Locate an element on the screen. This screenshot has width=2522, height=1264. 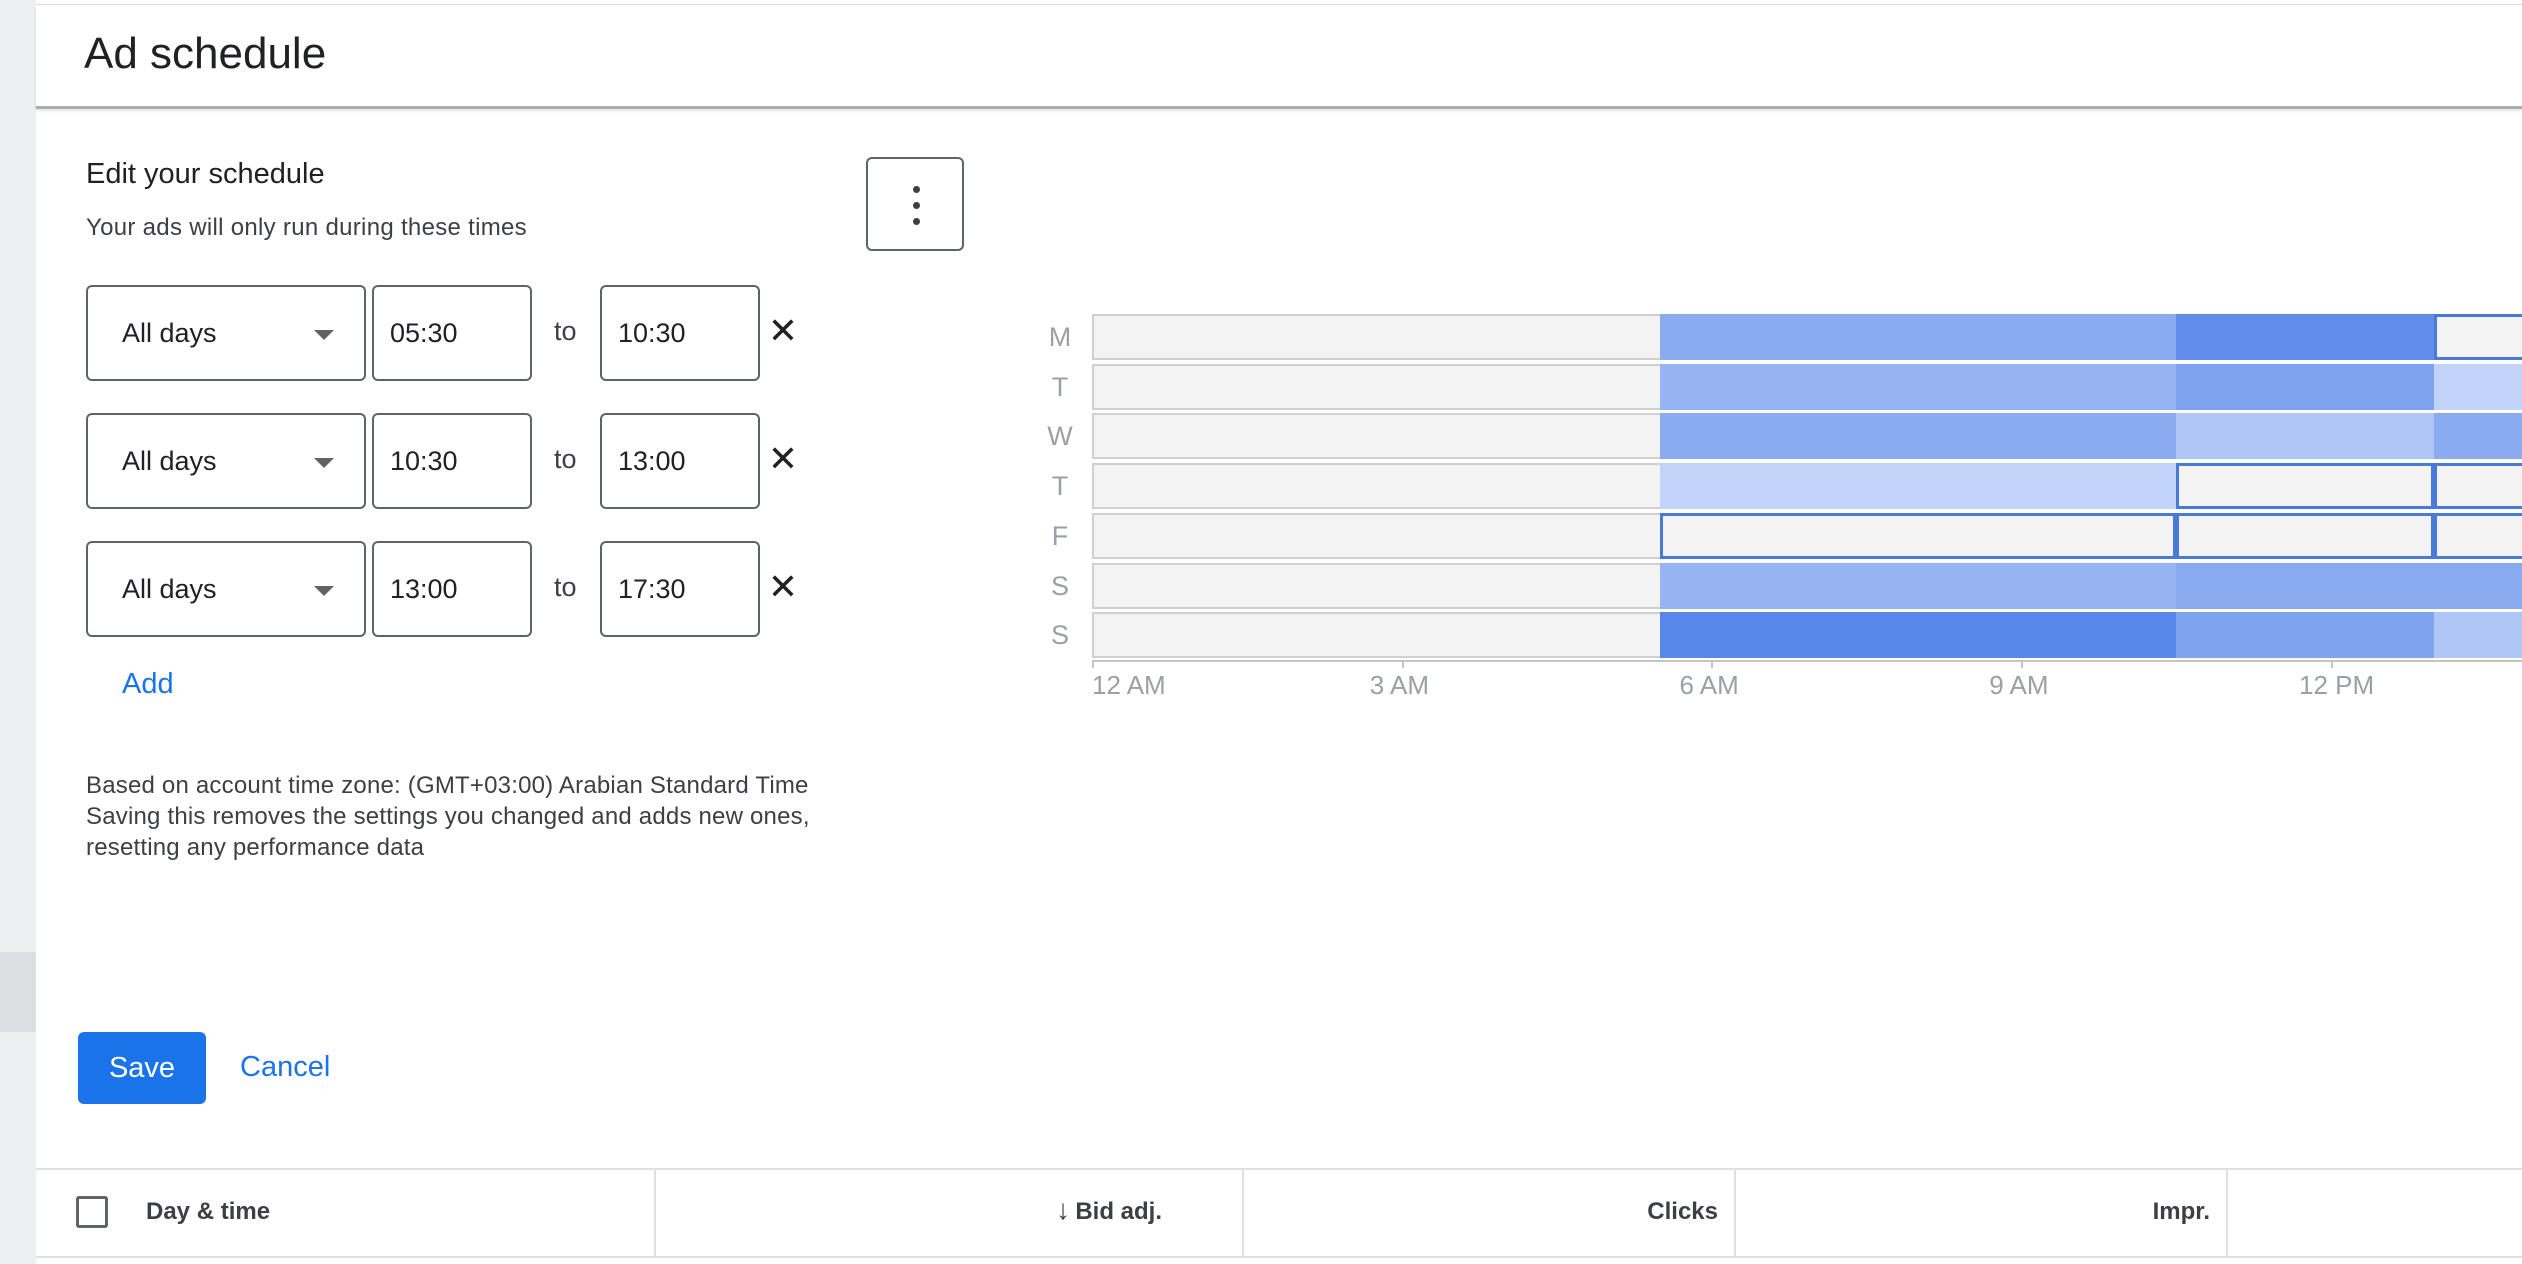
start-time-input: 05:30 is located at coordinates (452, 333).